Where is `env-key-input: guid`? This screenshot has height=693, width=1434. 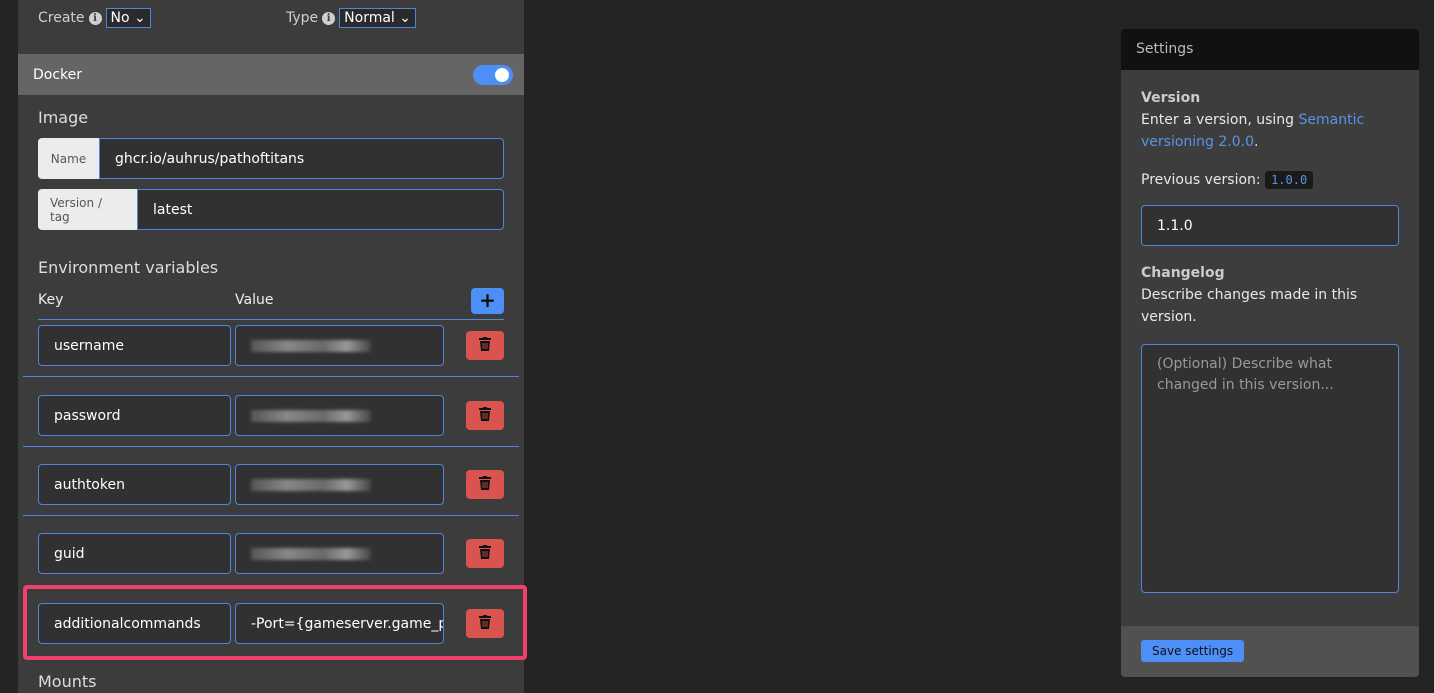
env-key-input: guid is located at coordinates (134, 553).